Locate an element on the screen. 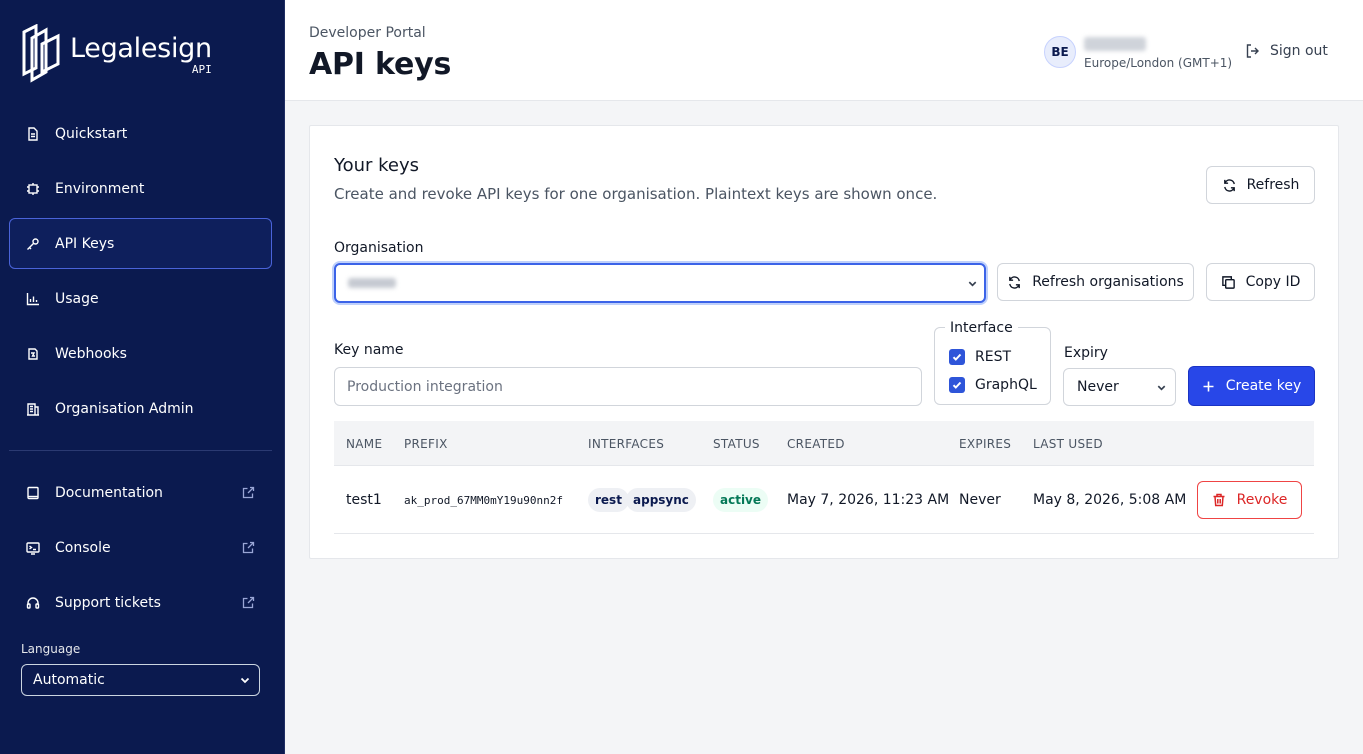 This screenshot has width=1363, height=754. column-header-prefix: PREFIX is located at coordinates (426, 444).